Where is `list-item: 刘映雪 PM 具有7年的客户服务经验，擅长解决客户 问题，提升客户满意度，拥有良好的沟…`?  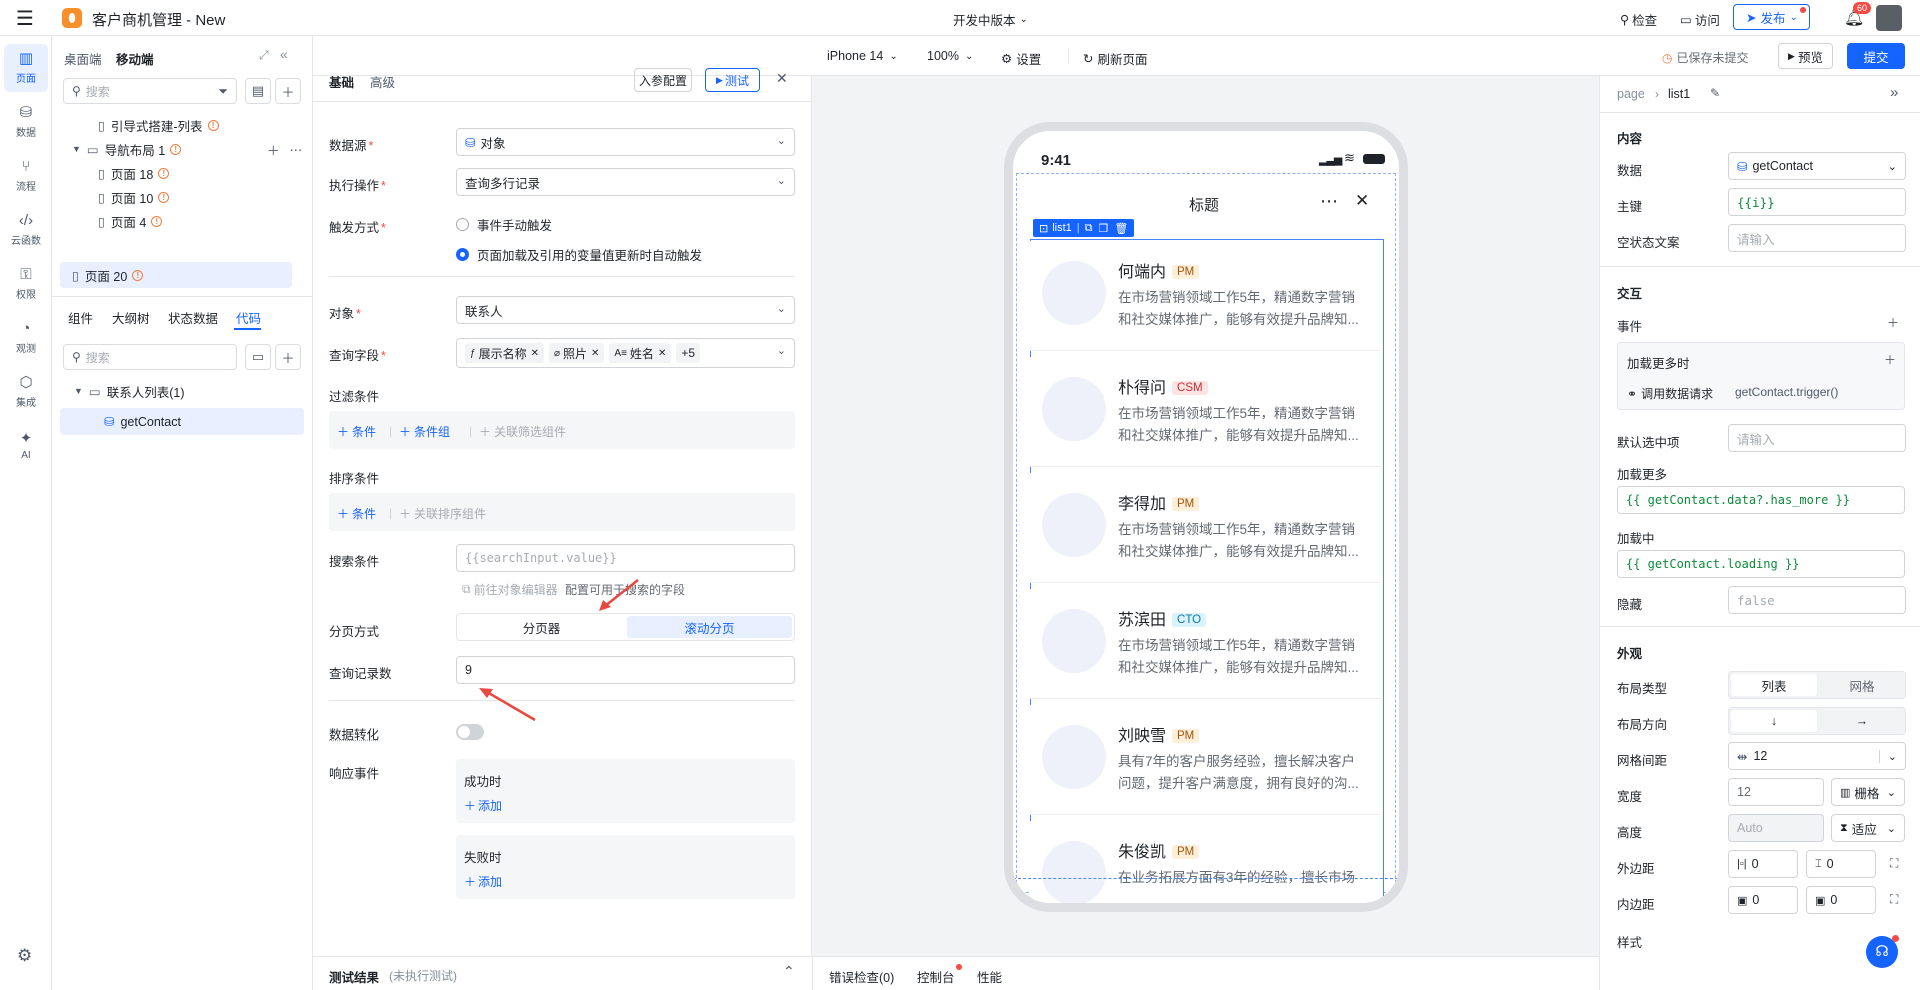
list-item: 刘映雪 PM 具有7年的客户服务经验，擅长解决客户 问题，提升客户满意度，拥有良好的沟… is located at coordinates (1206, 760).